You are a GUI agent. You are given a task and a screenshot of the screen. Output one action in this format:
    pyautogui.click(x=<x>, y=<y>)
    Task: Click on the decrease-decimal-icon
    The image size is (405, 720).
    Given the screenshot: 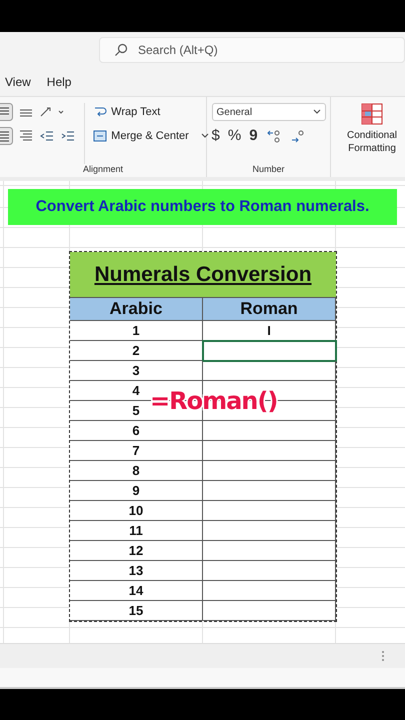 What is the action you would take?
    pyautogui.click(x=298, y=136)
    